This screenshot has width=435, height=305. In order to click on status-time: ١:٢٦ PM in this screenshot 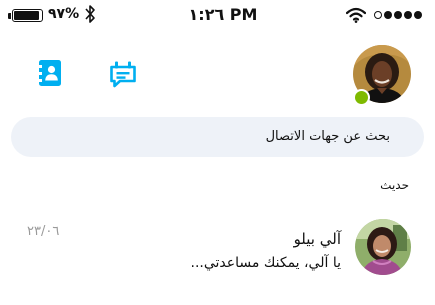, I will do `click(223, 14)`.